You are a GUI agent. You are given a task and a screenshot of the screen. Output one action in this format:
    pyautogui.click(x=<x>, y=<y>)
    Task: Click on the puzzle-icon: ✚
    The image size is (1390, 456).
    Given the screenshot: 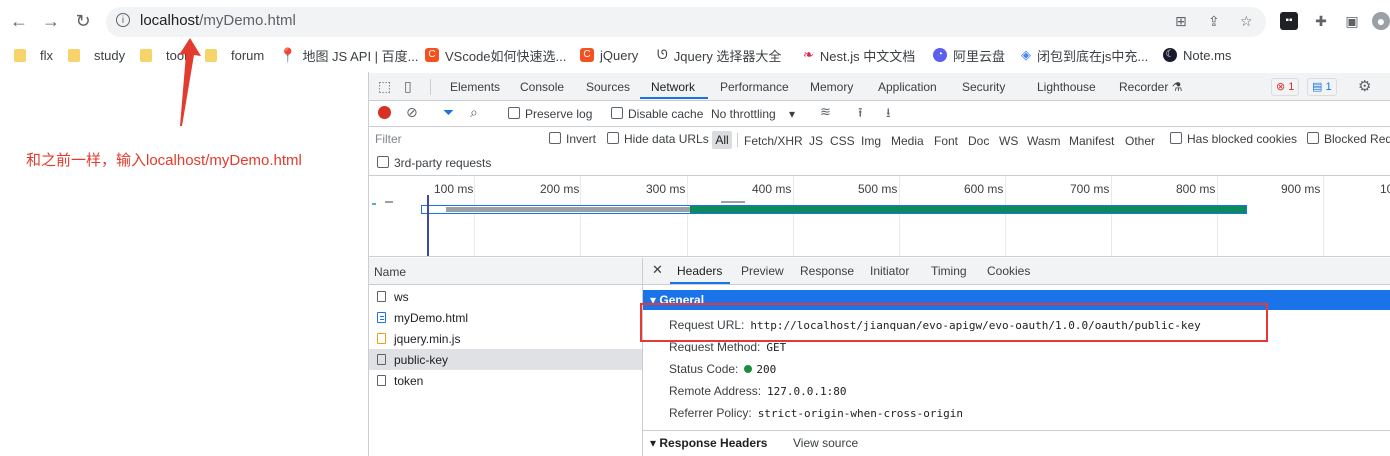 What is the action you would take?
    pyautogui.click(x=1321, y=21)
    